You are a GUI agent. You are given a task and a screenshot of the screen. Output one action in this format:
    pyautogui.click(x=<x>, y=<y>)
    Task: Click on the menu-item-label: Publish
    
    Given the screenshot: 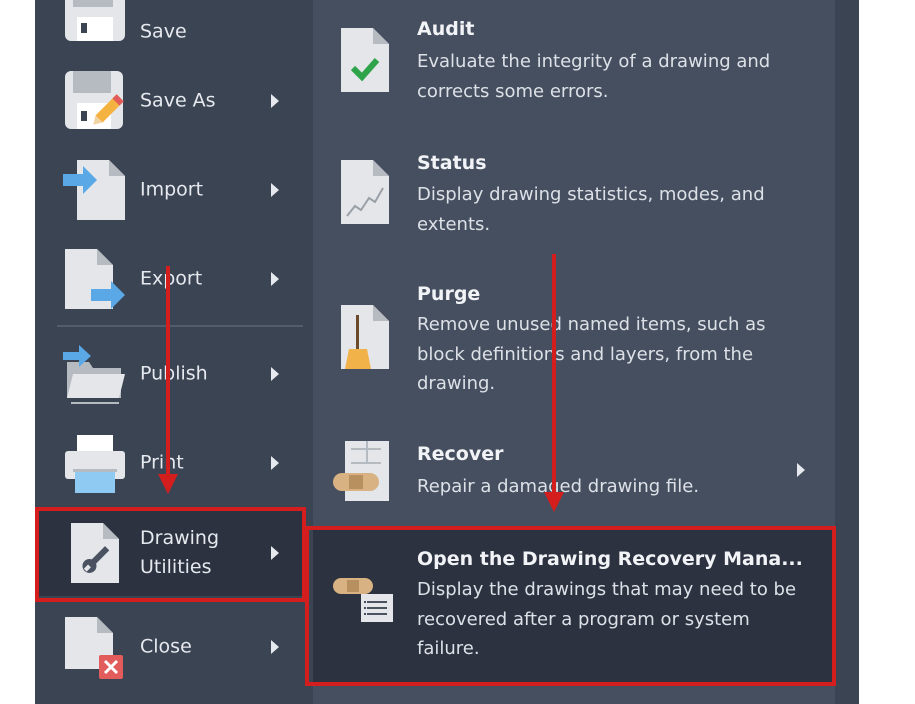 What is the action you would take?
    pyautogui.click(x=174, y=373)
    